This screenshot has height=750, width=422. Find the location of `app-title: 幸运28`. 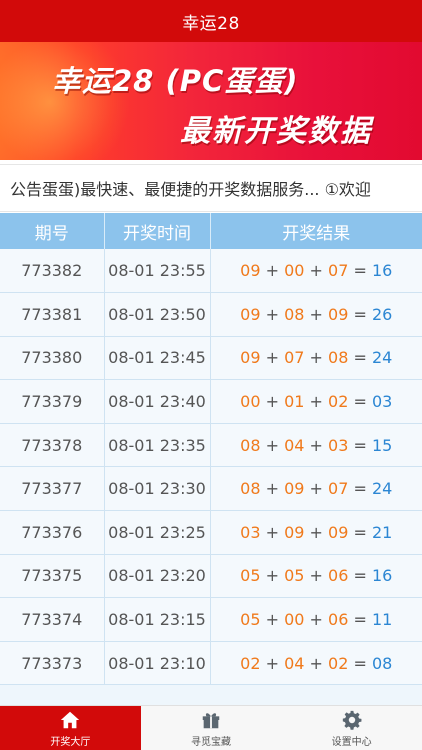

app-title: 幸运28 is located at coordinates (211, 23).